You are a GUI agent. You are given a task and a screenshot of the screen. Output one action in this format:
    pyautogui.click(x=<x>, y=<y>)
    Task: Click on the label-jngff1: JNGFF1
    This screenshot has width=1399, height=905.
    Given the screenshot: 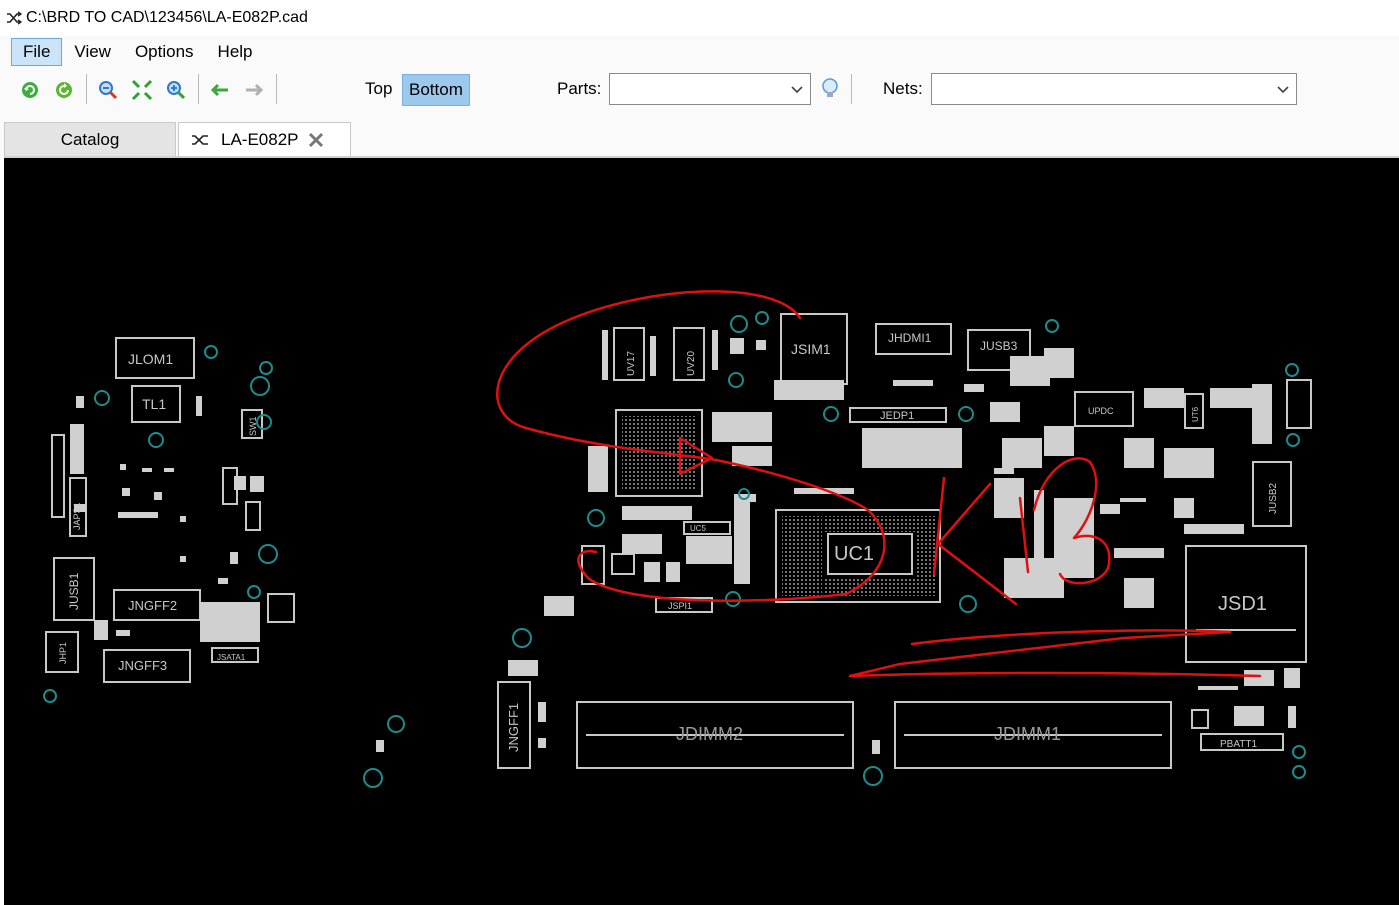 What is the action you would take?
    pyautogui.click(x=513, y=727)
    